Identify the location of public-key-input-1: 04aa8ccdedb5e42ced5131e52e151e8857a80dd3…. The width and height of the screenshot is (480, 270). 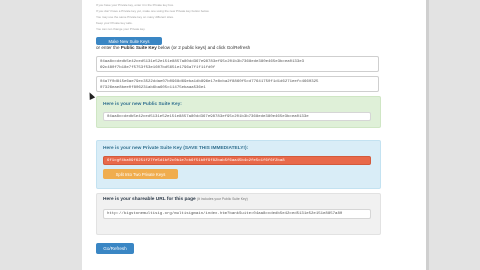
(237, 64).